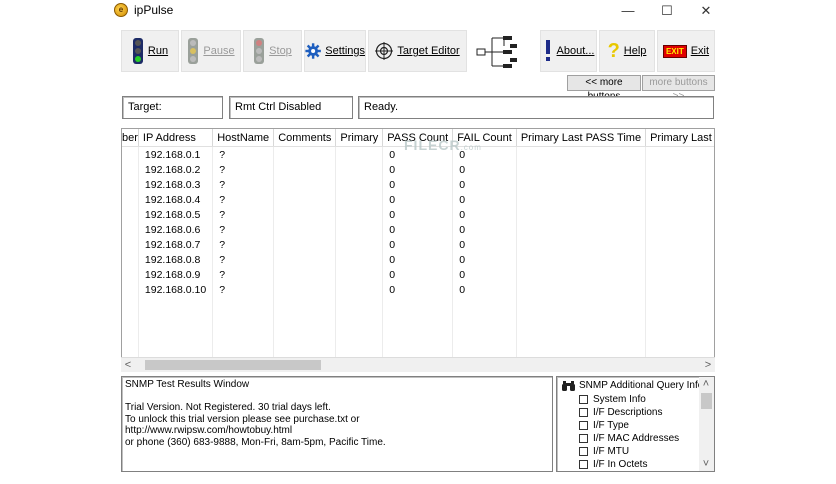 Image resolution: width=836 pixels, height=484 pixels. What do you see at coordinates (305, 138) in the screenshot?
I see `column-header: Comments` at bounding box center [305, 138].